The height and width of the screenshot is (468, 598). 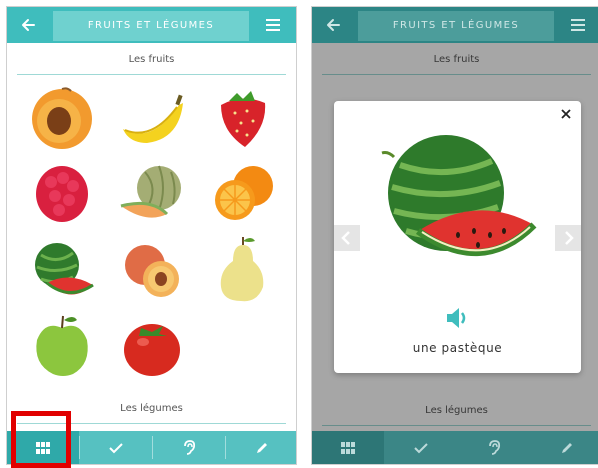 I want to click on previous-button, so click(x=347, y=238).